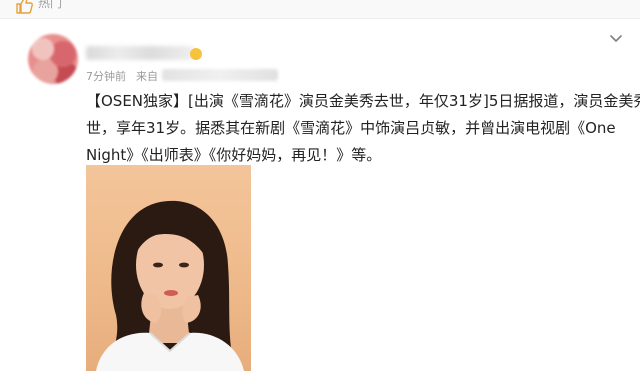 The height and width of the screenshot is (371, 640). I want to click on post-text-line: 世，享年31岁。据悉其在新剧《雪滴花》中饰演吕贞敏，并曾出演电视剧《One, so click(351, 128).